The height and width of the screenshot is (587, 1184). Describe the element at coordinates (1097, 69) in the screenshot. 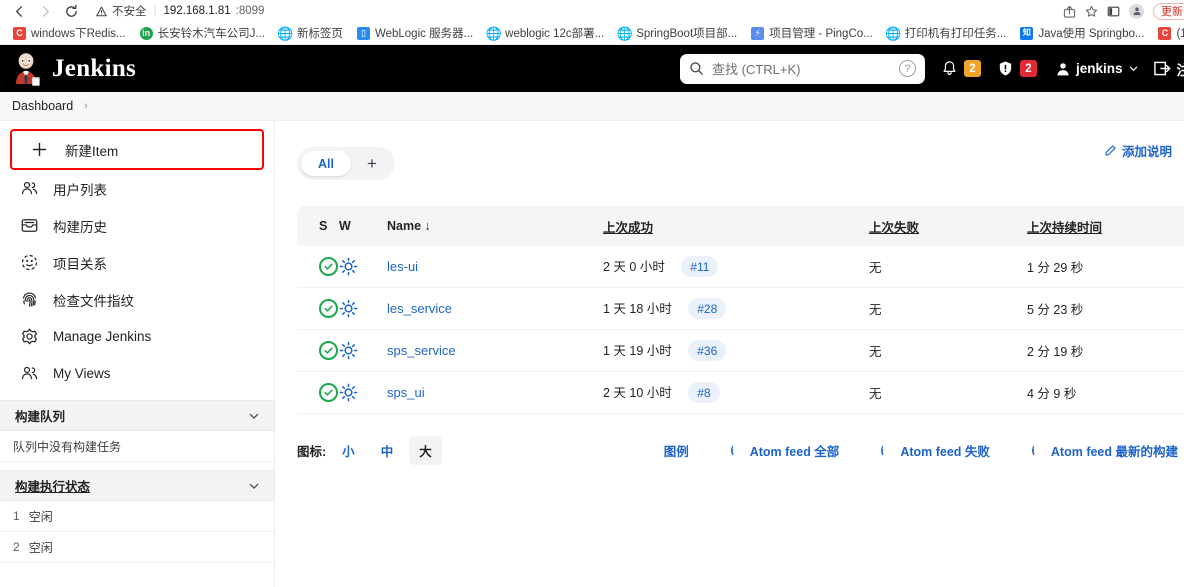

I see `user-menu: jenkins` at that location.